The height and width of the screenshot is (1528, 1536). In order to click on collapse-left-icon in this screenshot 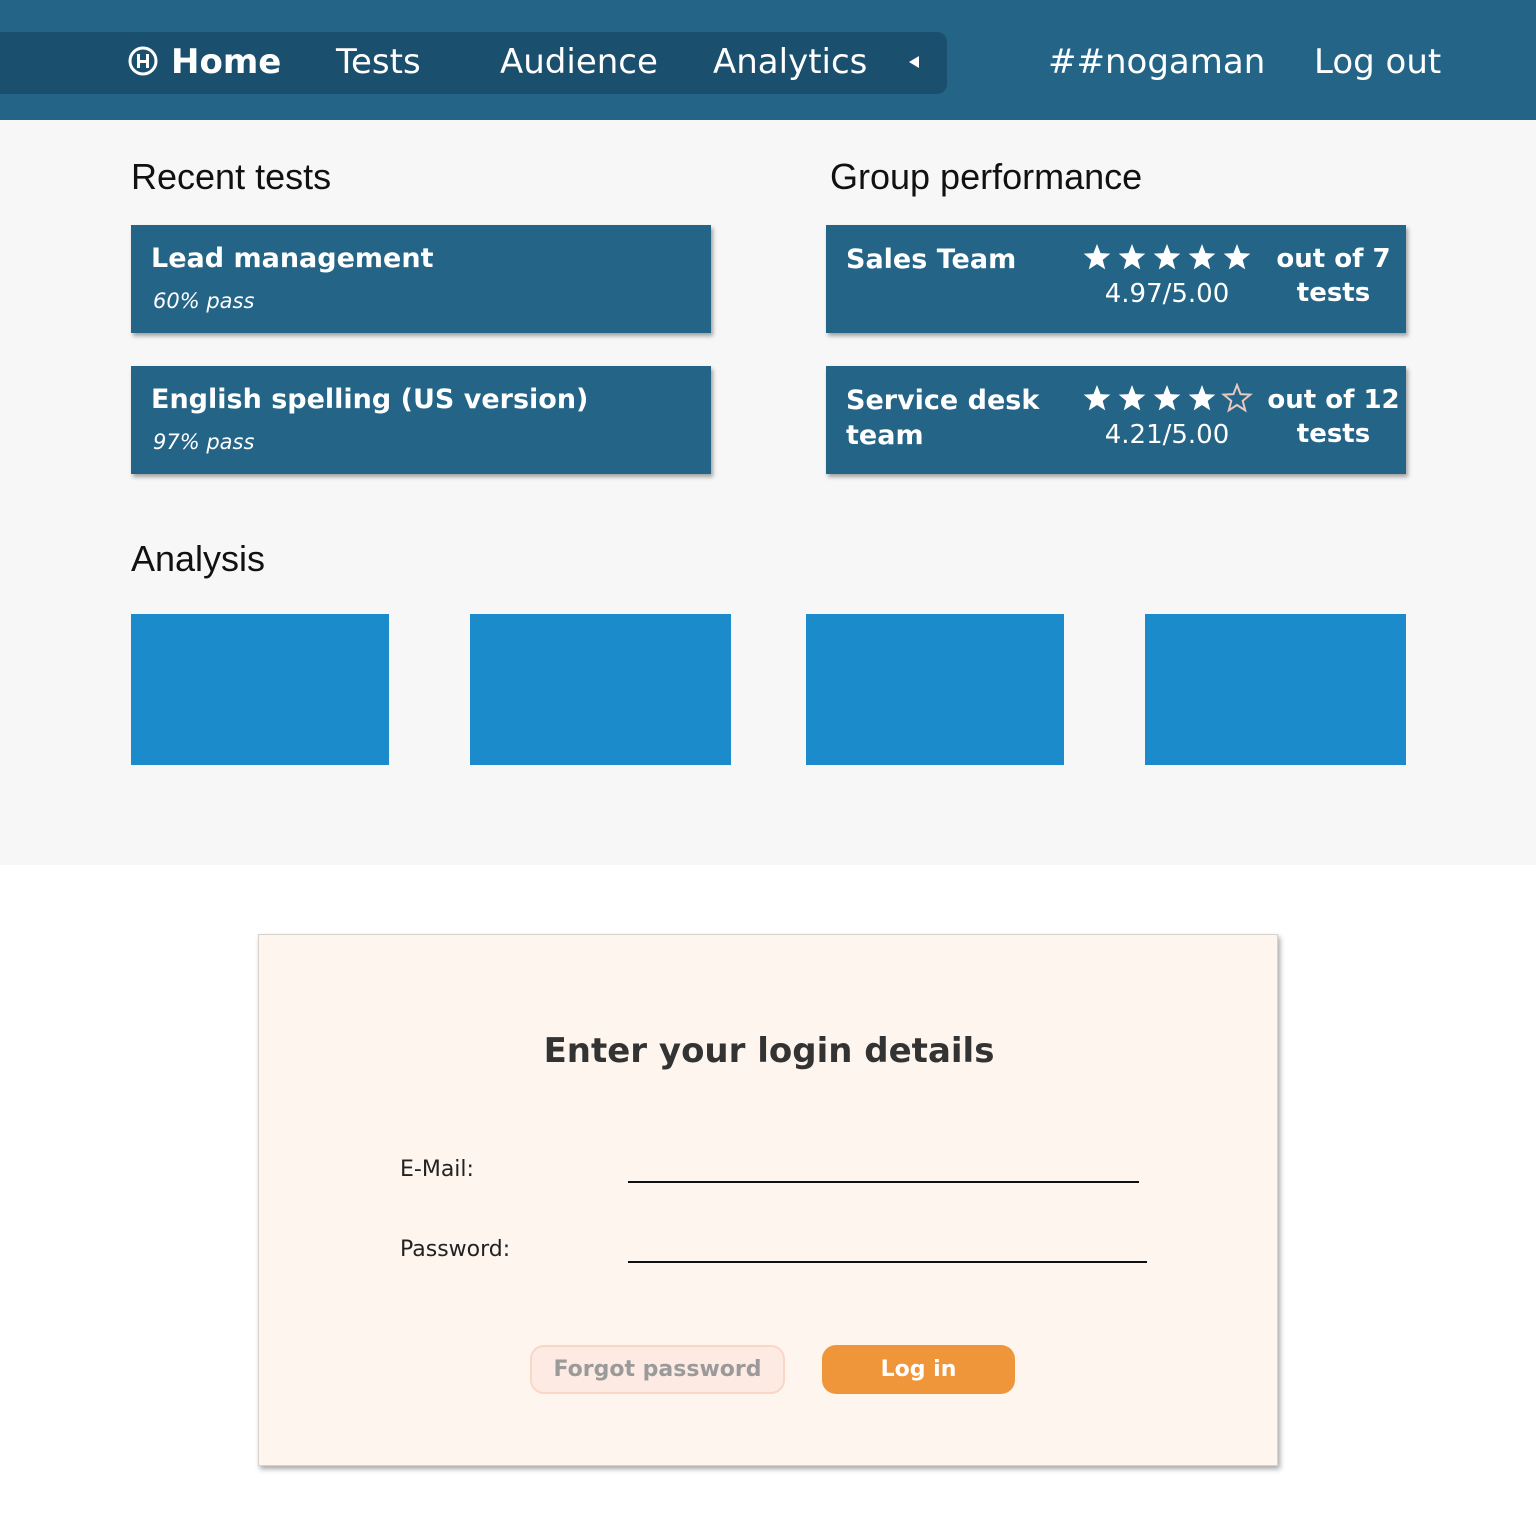, I will do `click(914, 62)`.